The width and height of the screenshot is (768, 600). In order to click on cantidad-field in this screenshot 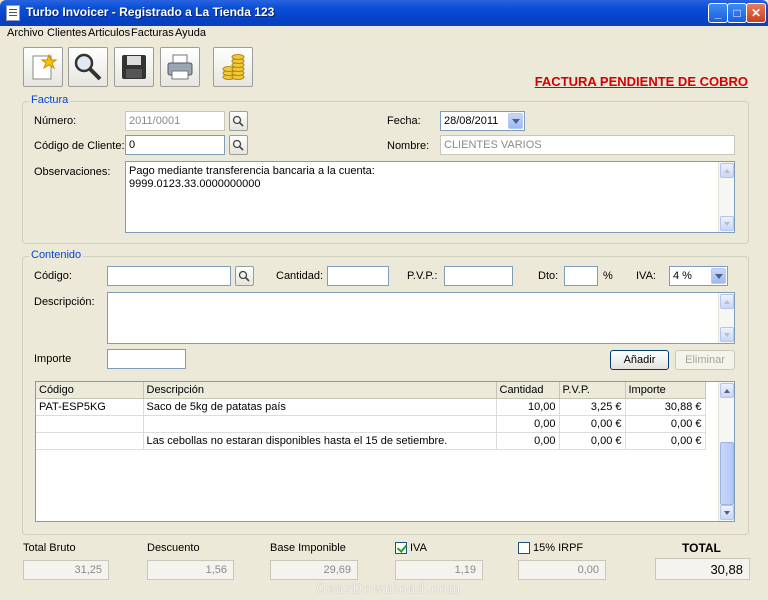, I will do `click(358, 276)`.